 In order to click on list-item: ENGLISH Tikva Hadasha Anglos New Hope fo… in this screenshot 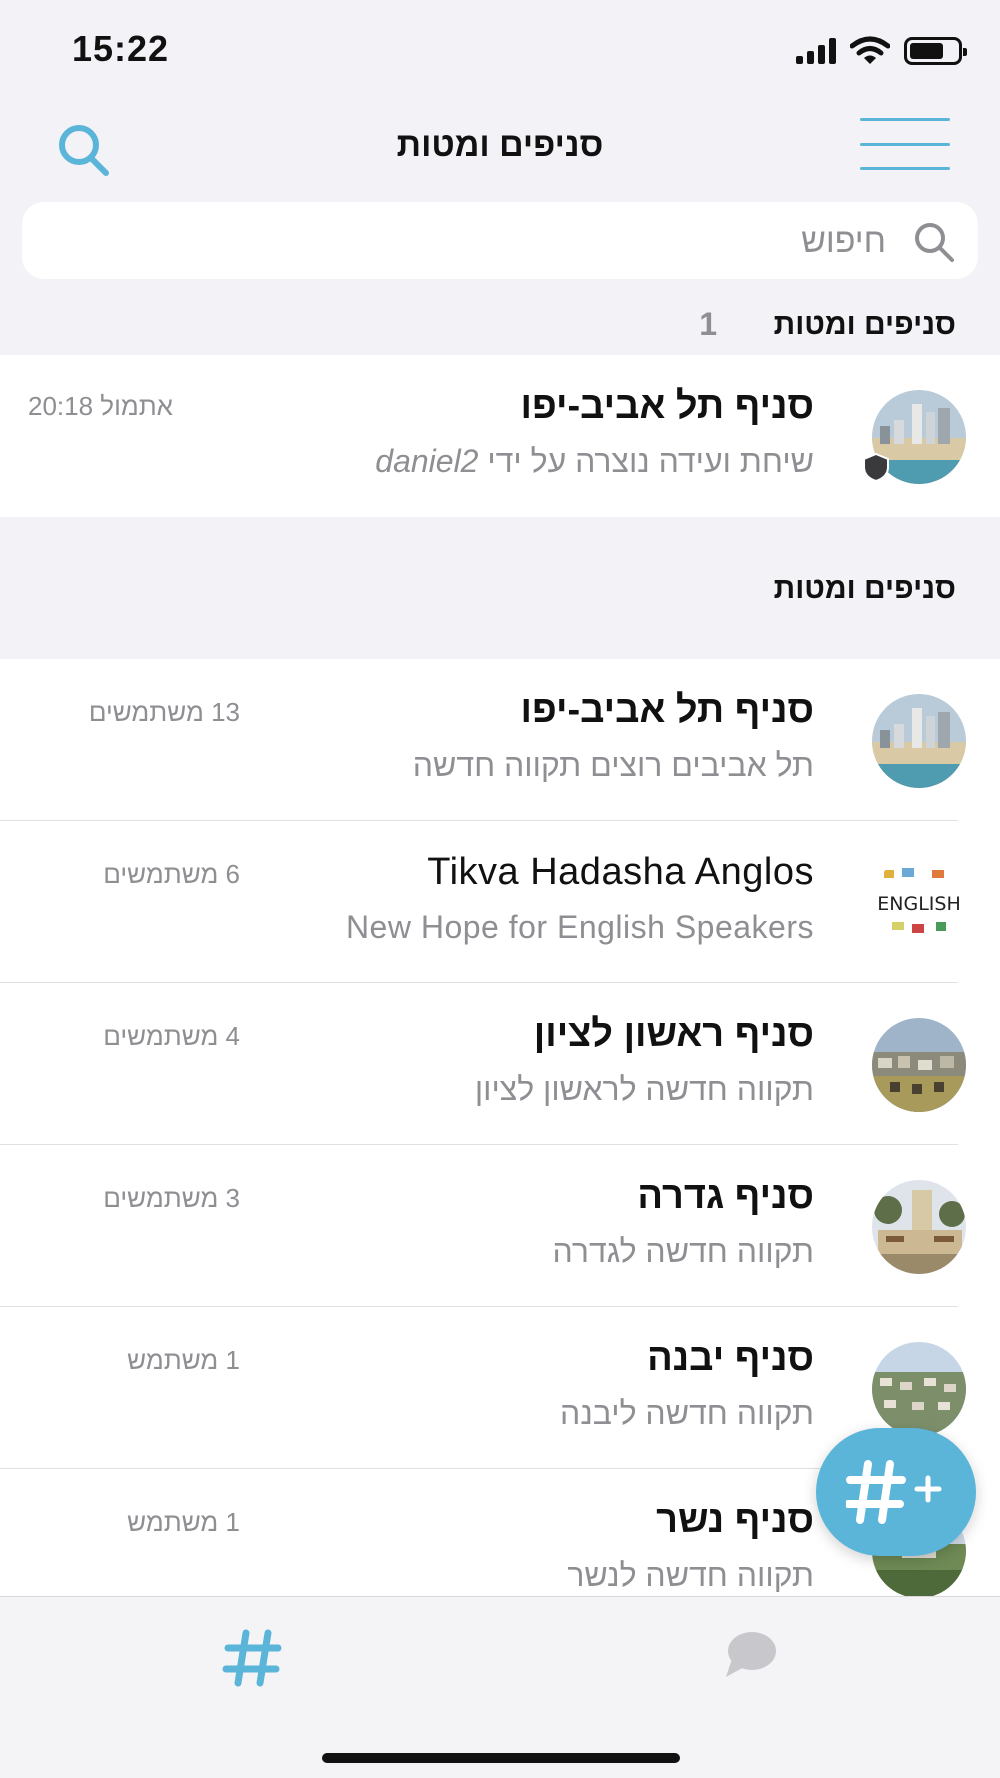, I will do `click(500, 902)`.